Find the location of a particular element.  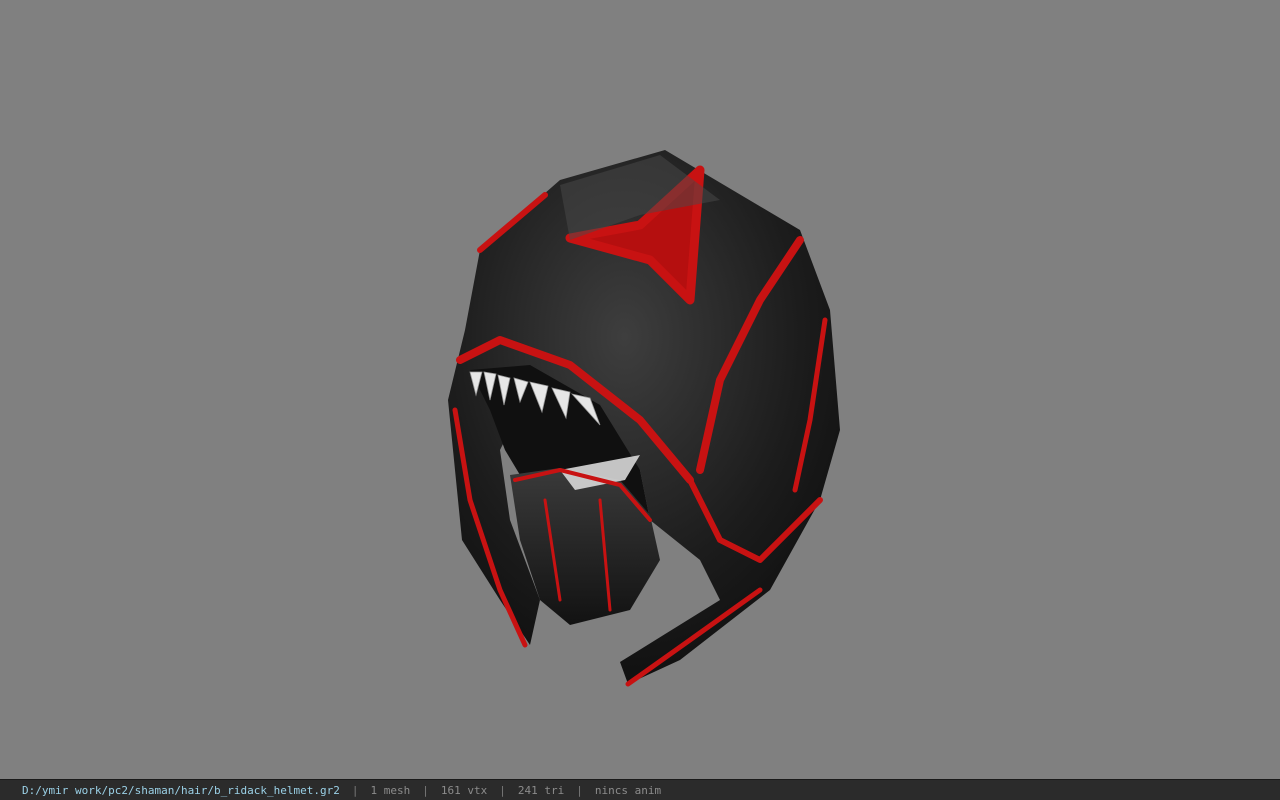

mesh-count: 1 mesh is located at coordinates (390, 790).